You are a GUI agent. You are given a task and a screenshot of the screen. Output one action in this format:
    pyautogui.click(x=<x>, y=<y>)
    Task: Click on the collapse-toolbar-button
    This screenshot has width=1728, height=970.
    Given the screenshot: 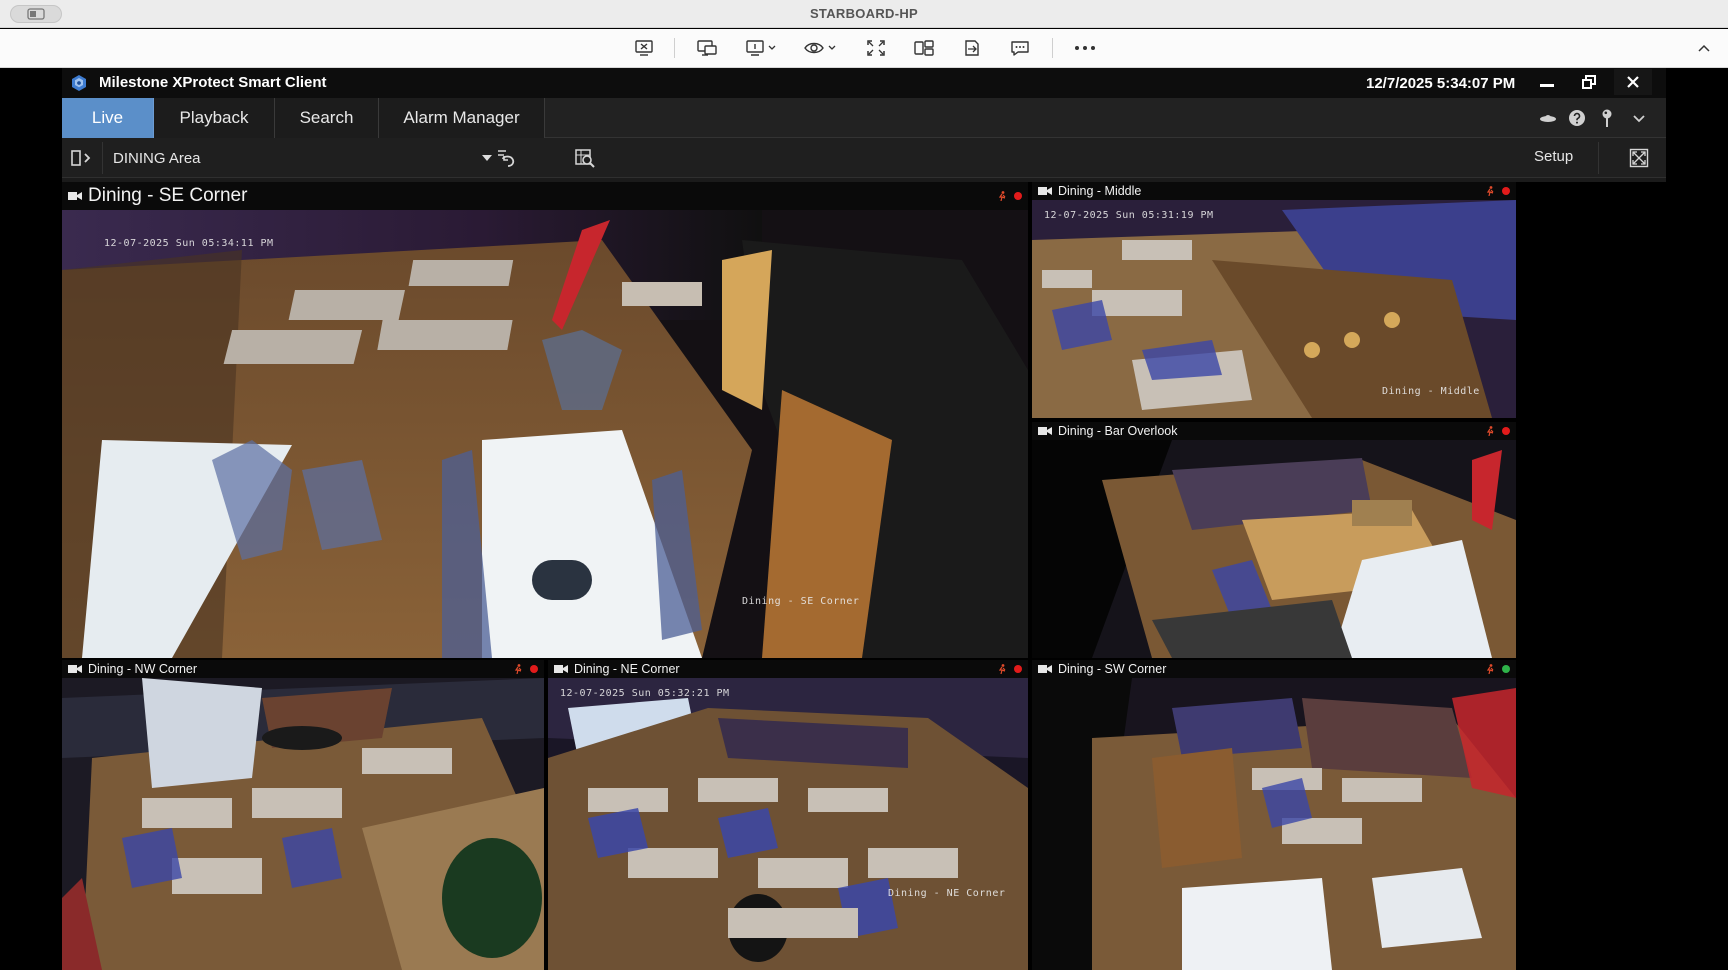 What is the action you would take?
    pyautogui.click(x=1704, y=48)
    